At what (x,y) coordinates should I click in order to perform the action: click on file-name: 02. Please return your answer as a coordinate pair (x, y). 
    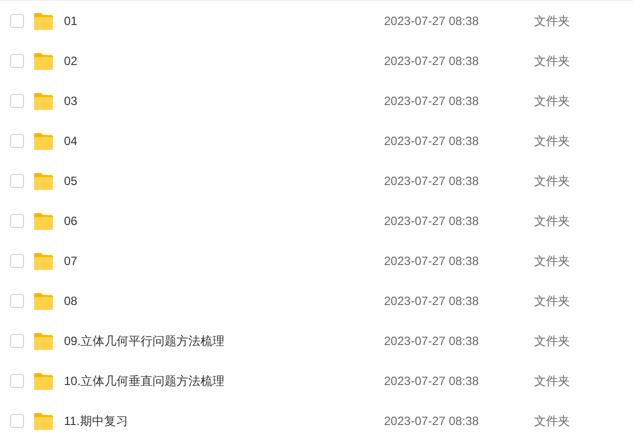
    Looking at the image, I should click on (224, 61).